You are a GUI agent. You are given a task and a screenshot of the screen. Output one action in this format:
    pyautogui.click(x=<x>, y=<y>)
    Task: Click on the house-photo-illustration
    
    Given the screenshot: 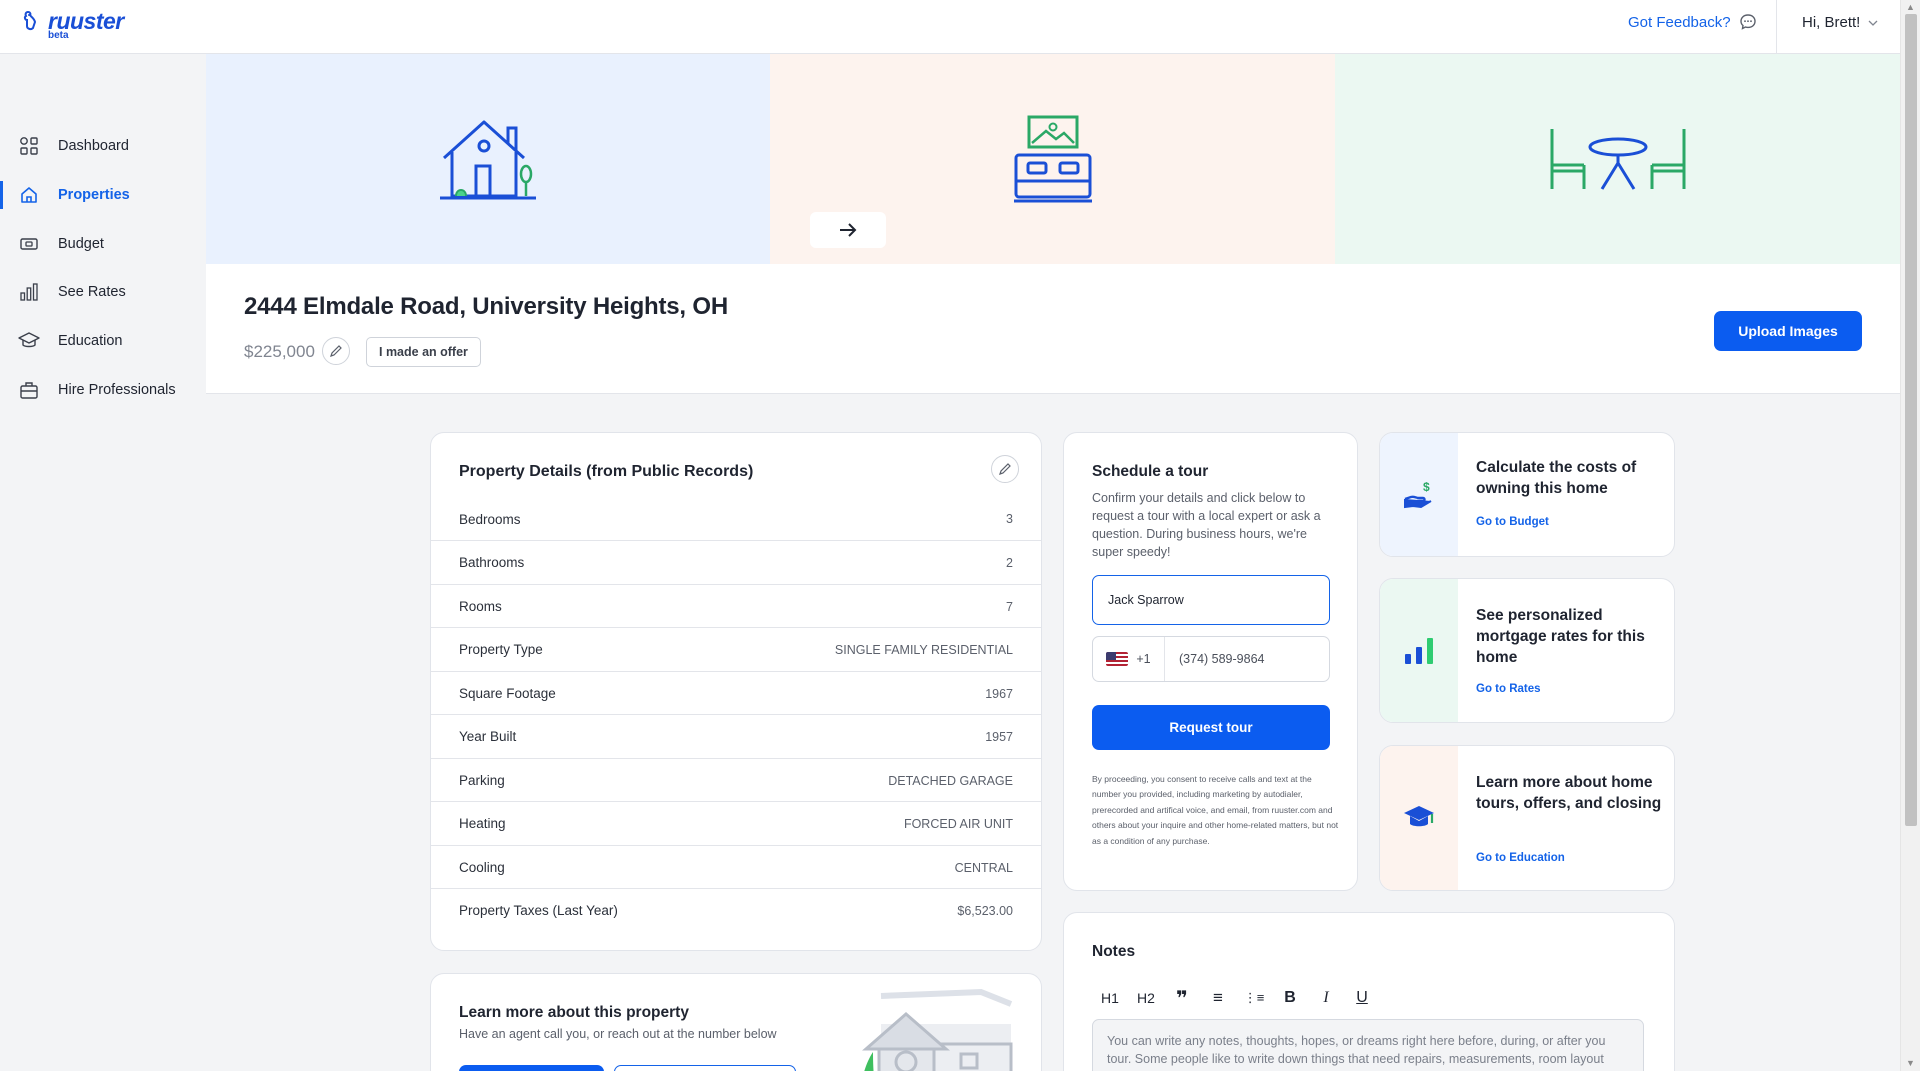 What is the action you would take?
    pyautogui.click(x=937, y=1029)
    